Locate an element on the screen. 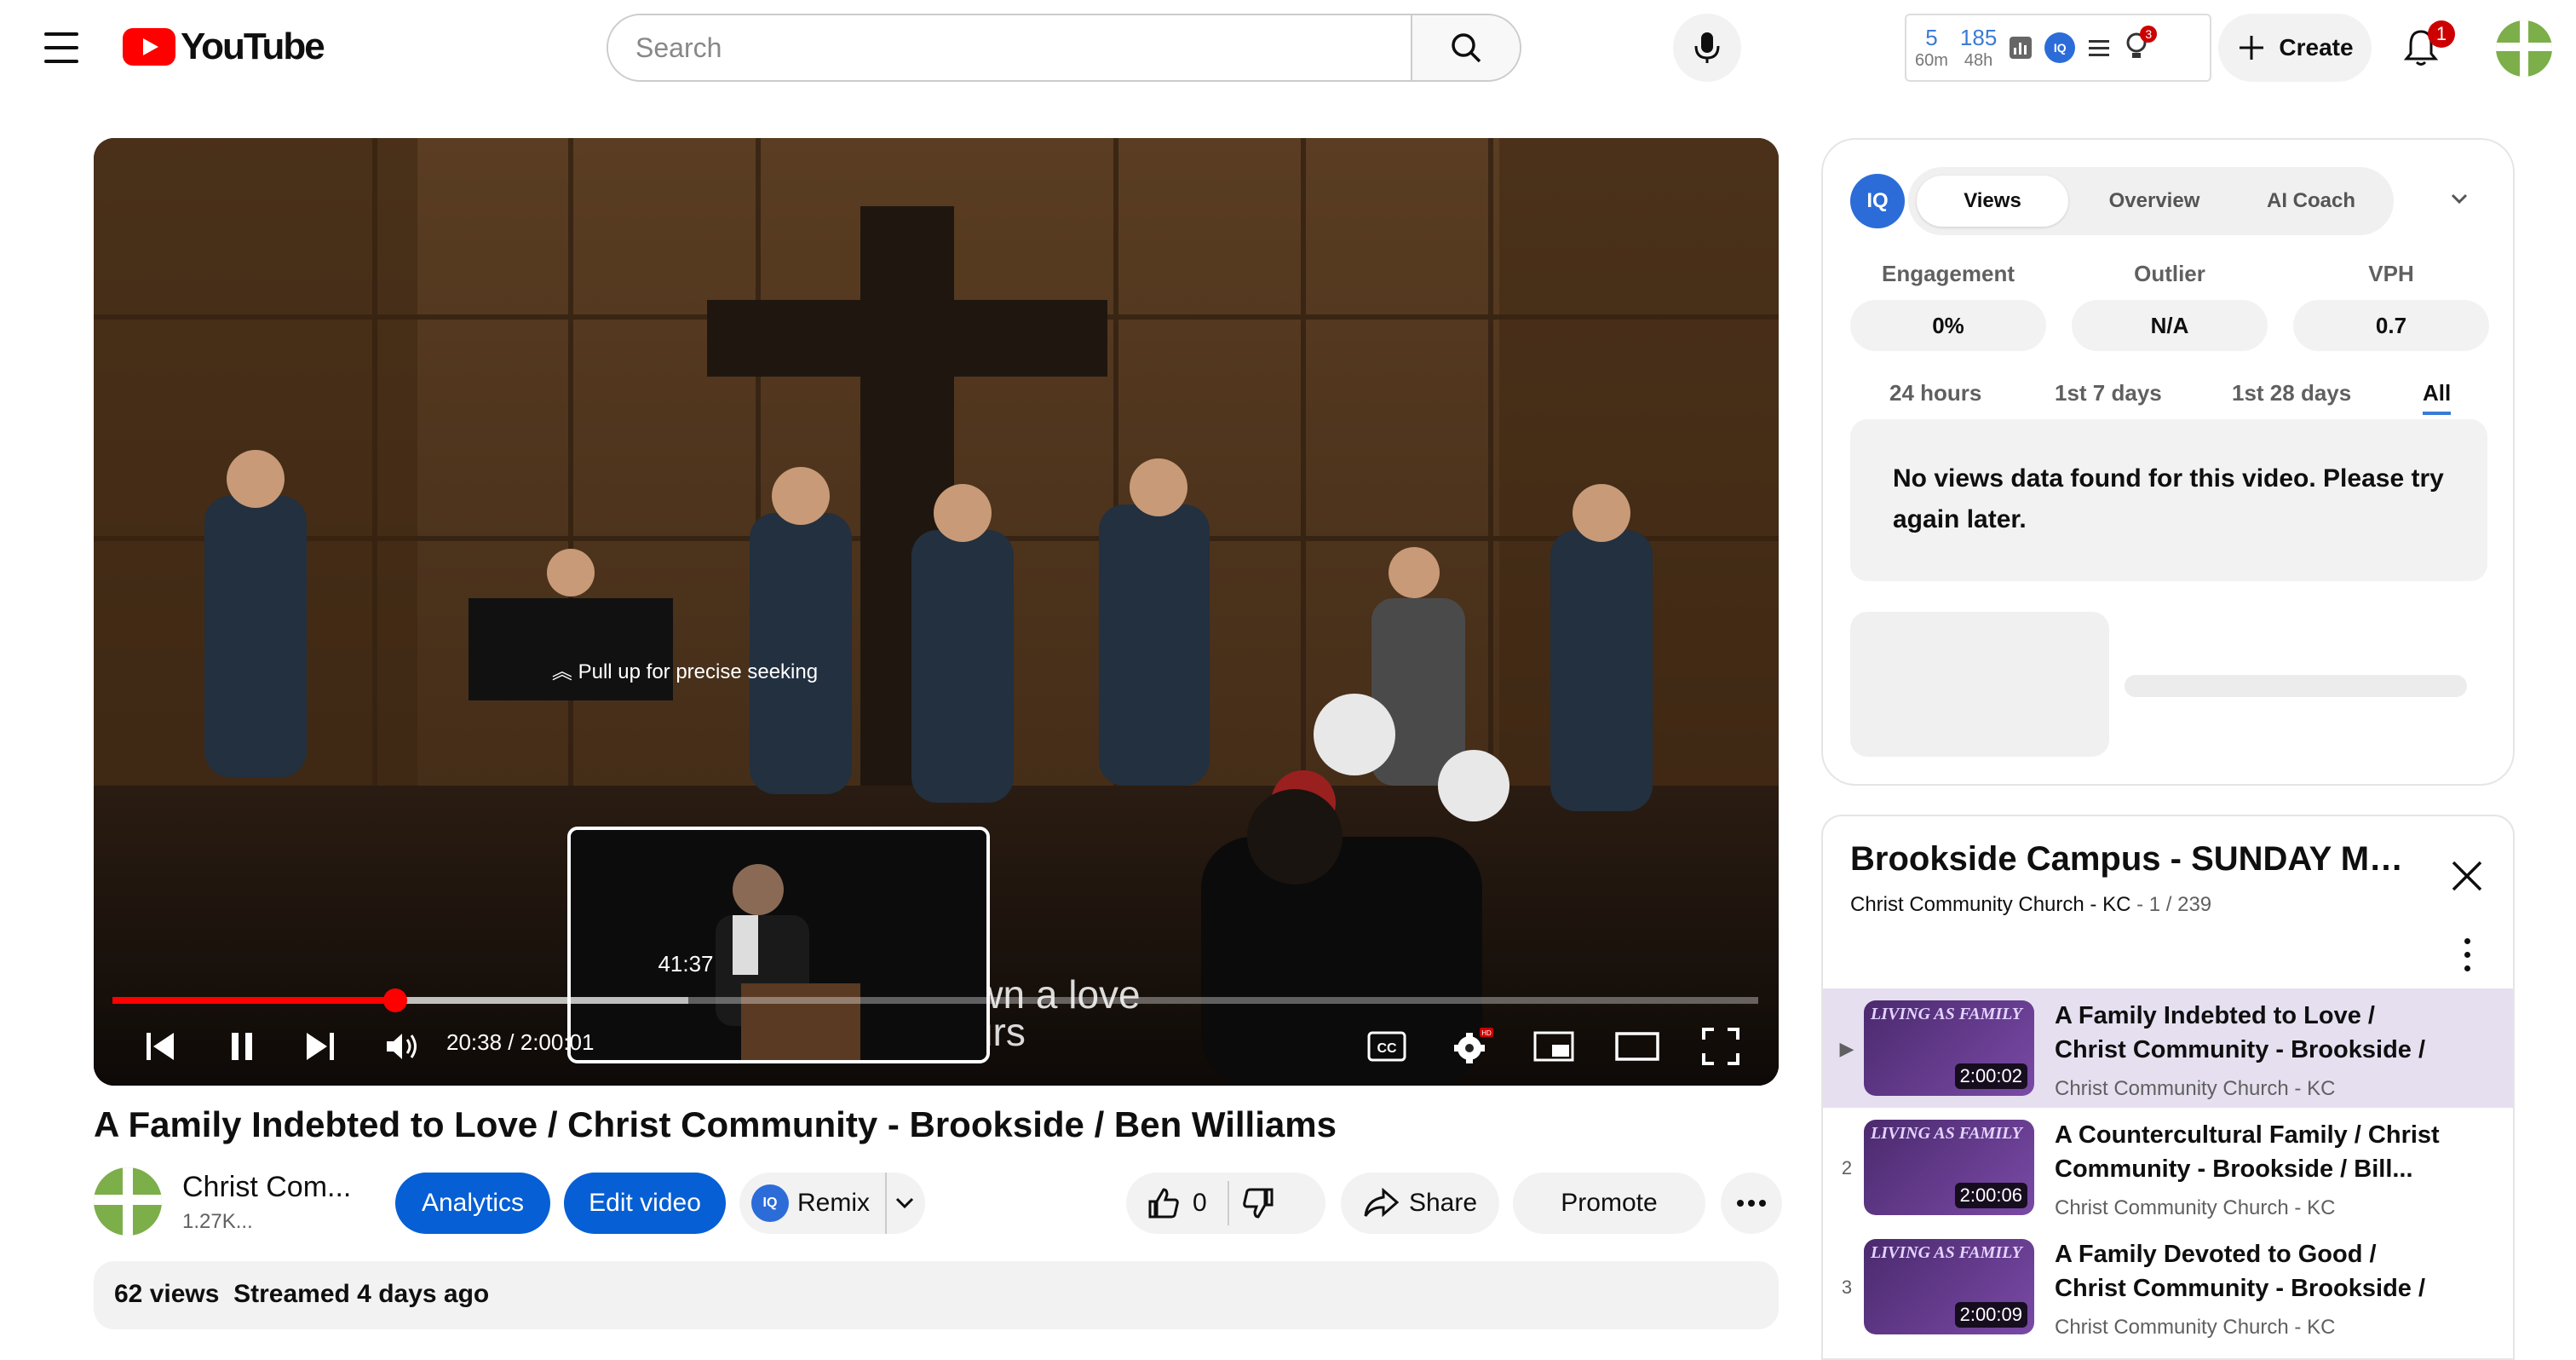 The height and width of the screenshot is (1360, 2576). metric-value-outlier: N/A is located at coordinates (2170, 325).